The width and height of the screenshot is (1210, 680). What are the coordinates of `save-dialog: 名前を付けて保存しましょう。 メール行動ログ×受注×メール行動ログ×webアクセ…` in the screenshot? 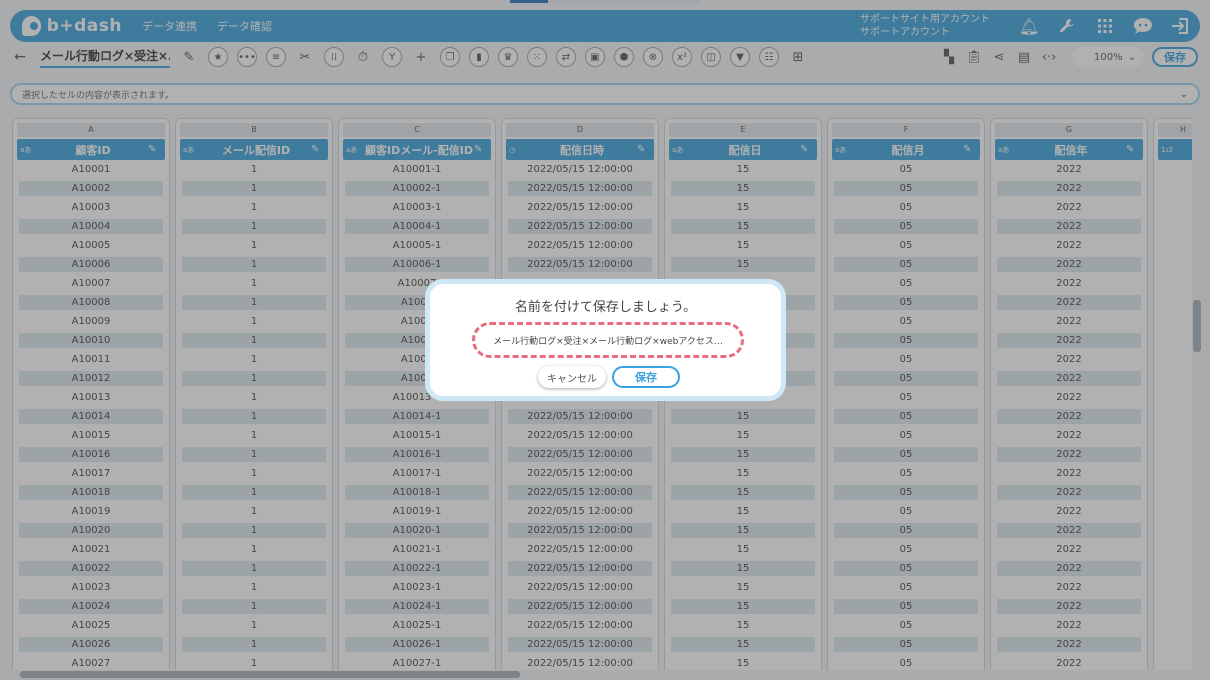 It's located at (605, 340).